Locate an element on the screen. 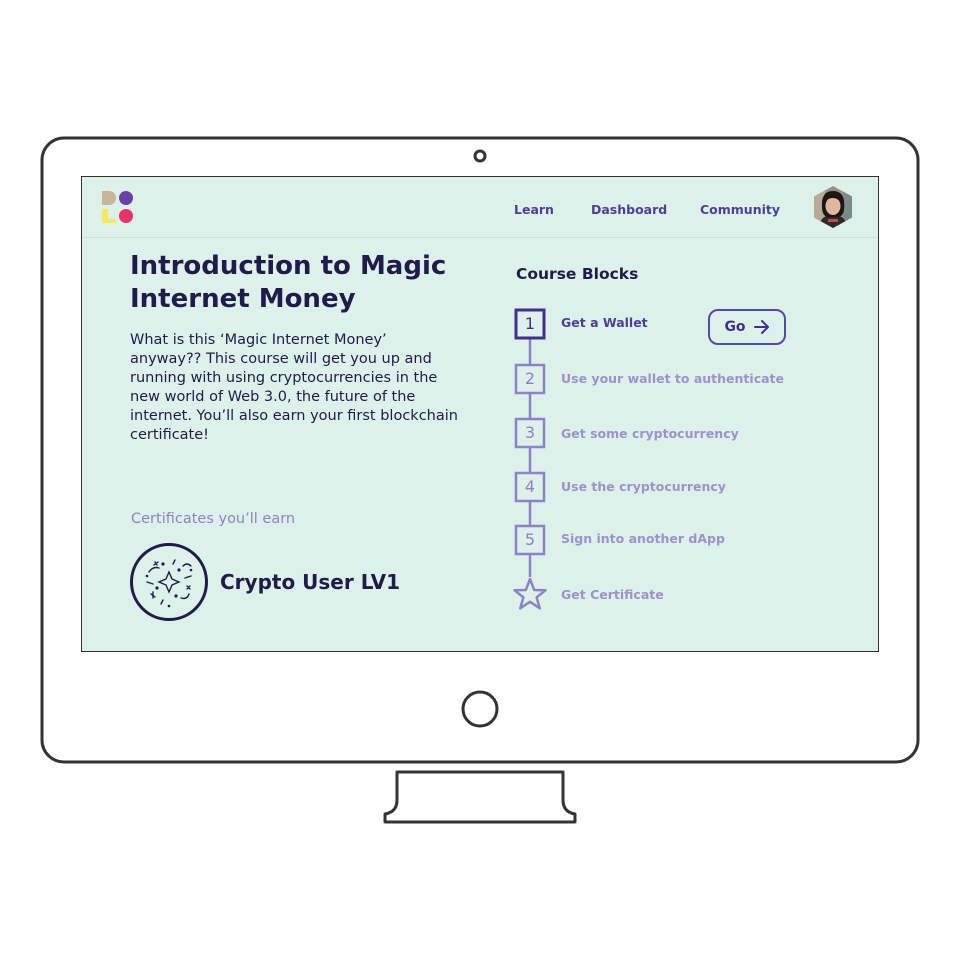 The image size is (960, 960). step-1-label: Get a Wallet is located at coordinates (604, 322).